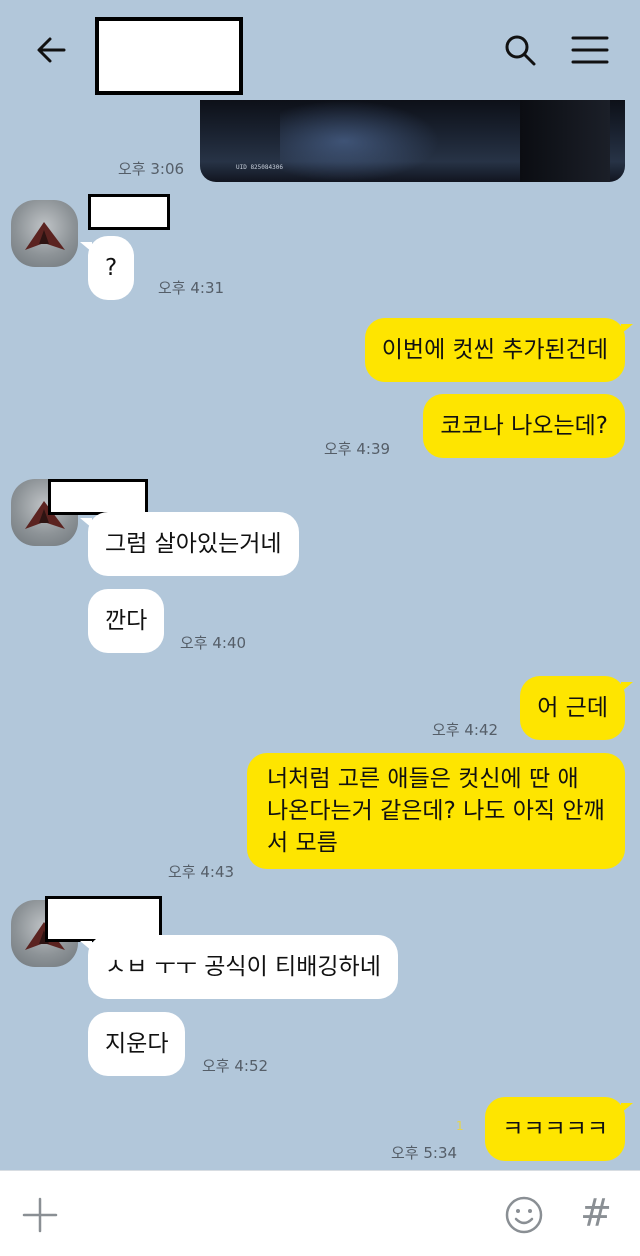 The width and height of the screenshot is (640, 1256). What do you see at coordinates (213, 643) in the screenshot?
I see `message-time: 오후 4:40` at bounding box center [213, 643].